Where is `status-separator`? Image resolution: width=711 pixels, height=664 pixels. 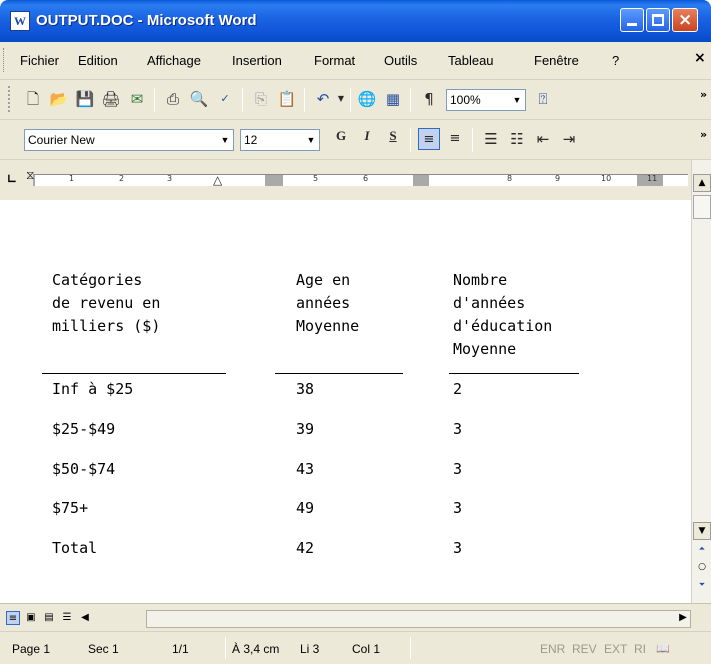 status-separator is located at coordinates (225, 648).